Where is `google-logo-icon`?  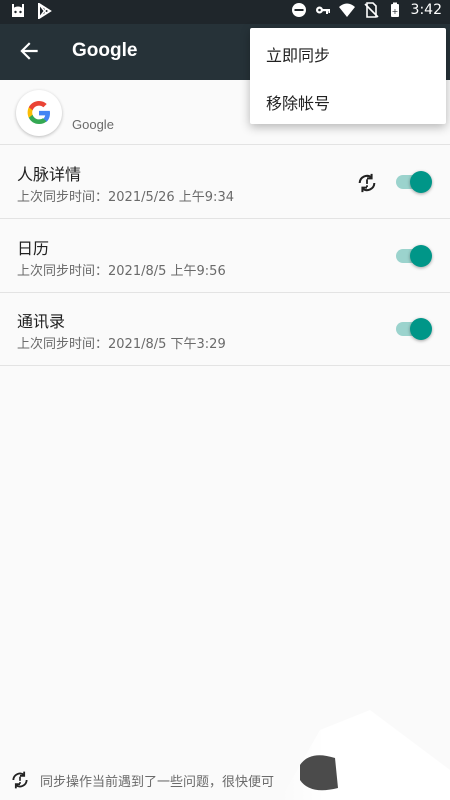
google-logo-icon is located at coordinates (39, 113).